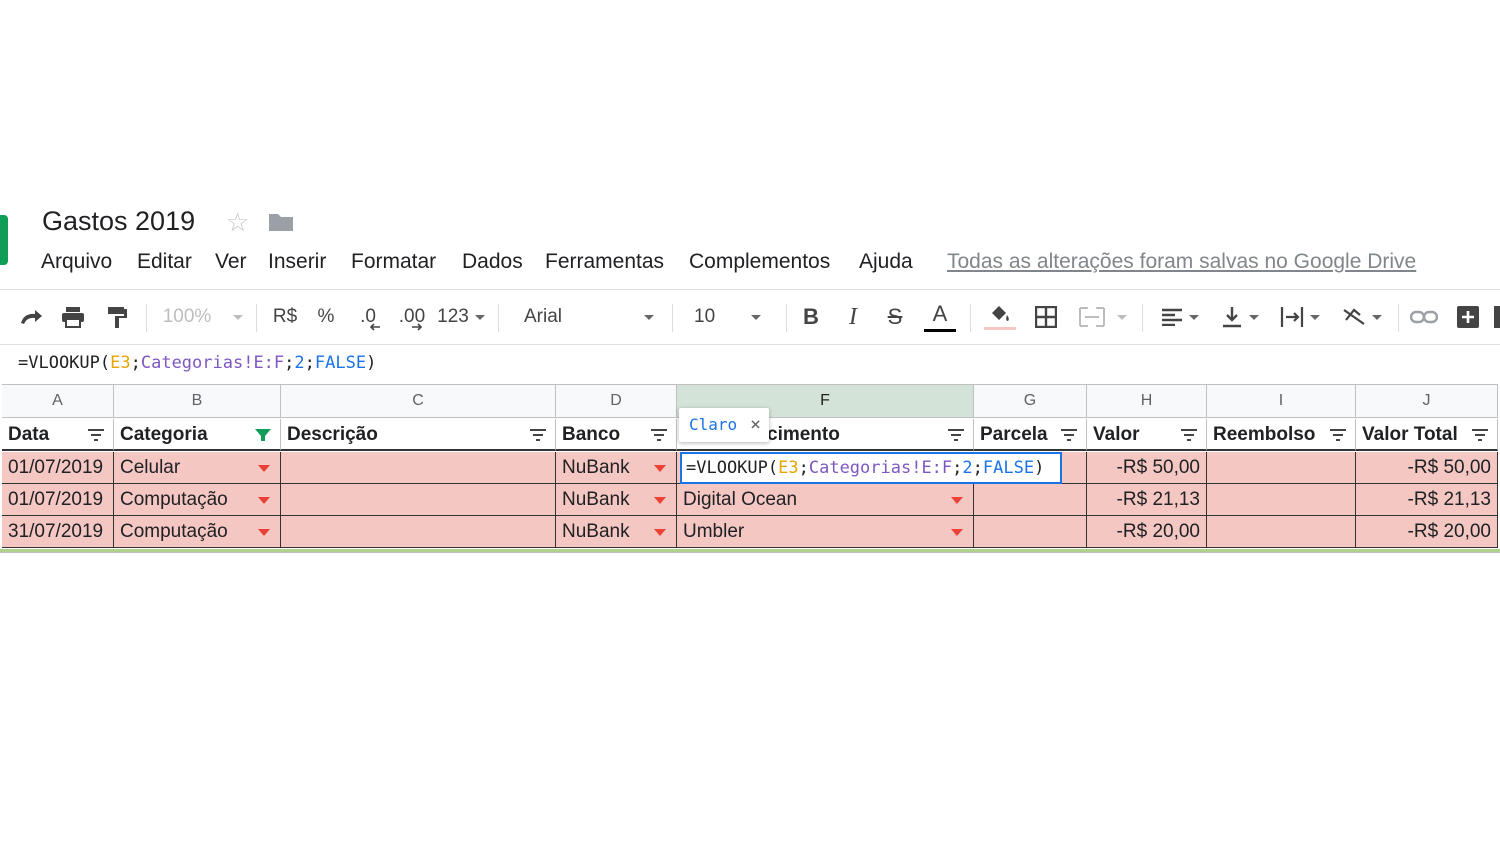  I want to click on vertical-align-button, so click(1240, 317).